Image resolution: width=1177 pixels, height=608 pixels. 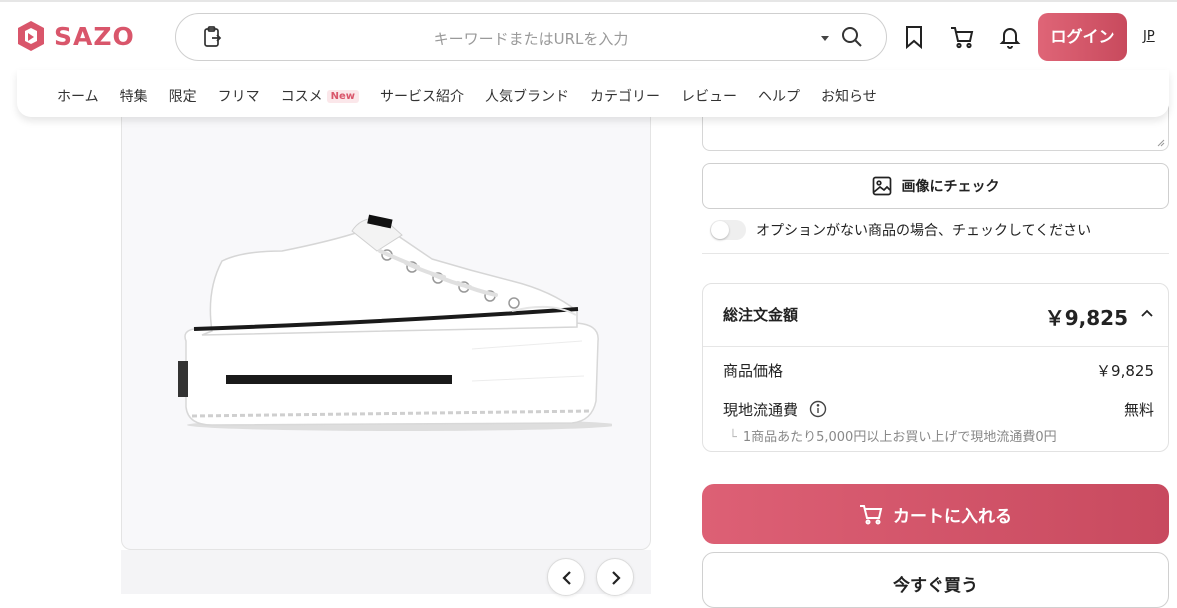 What do you see at coordinates (395, 322) in the screenshot?
I see `product-image` at bounding box center [395, 322].